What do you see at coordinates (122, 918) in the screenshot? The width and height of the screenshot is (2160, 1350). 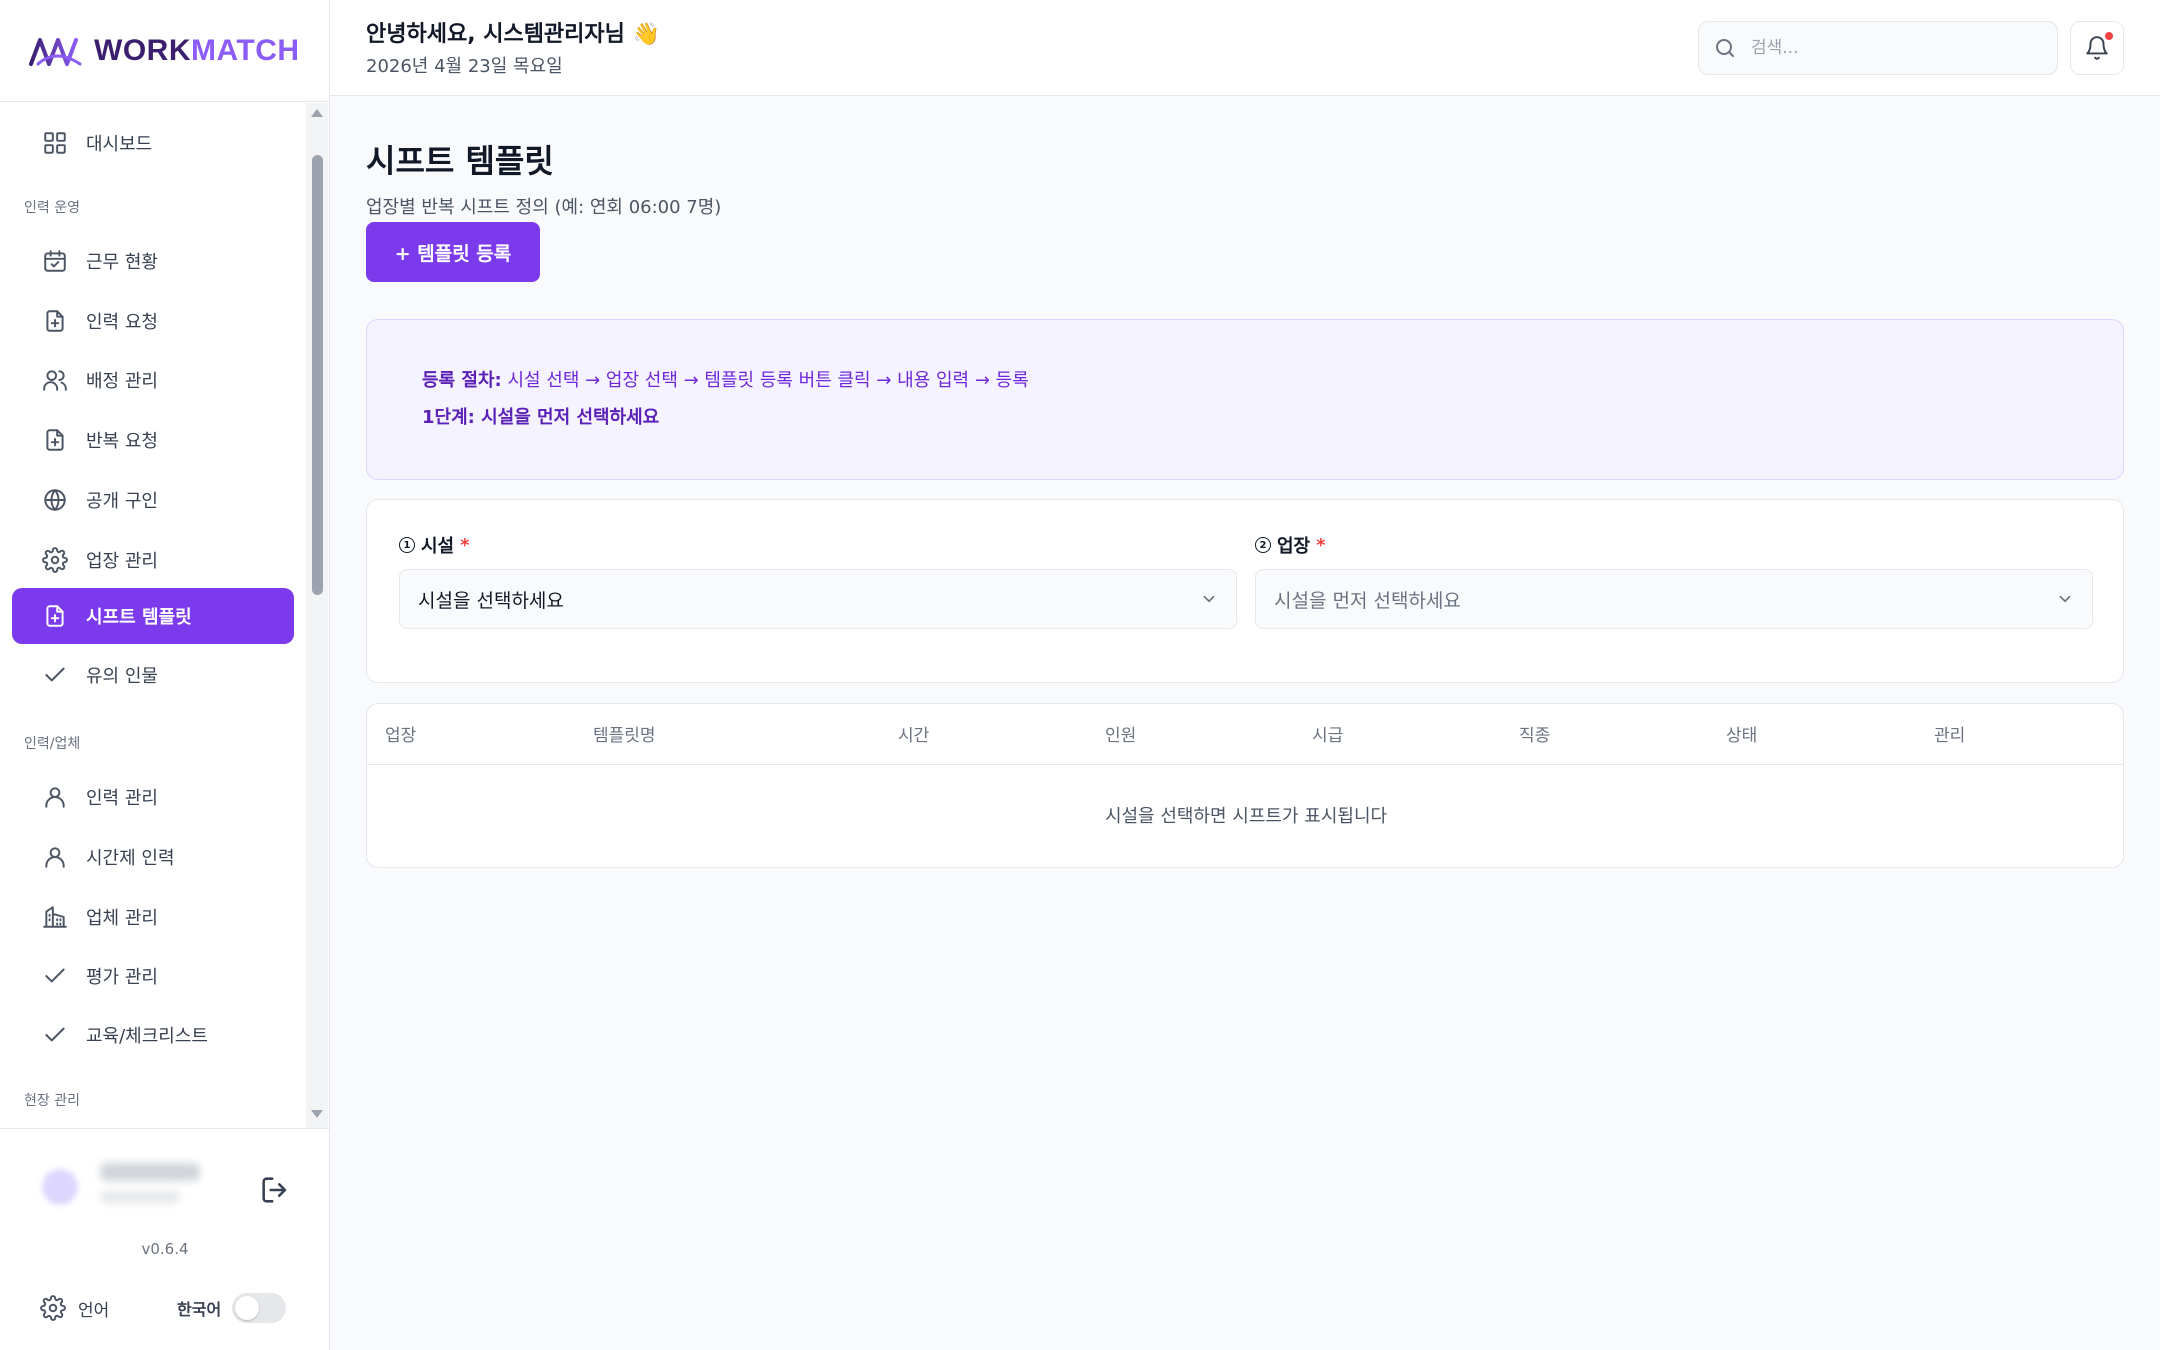 I see `sidebar-item-label: 업체 관리` at bounding box center [122, 918].